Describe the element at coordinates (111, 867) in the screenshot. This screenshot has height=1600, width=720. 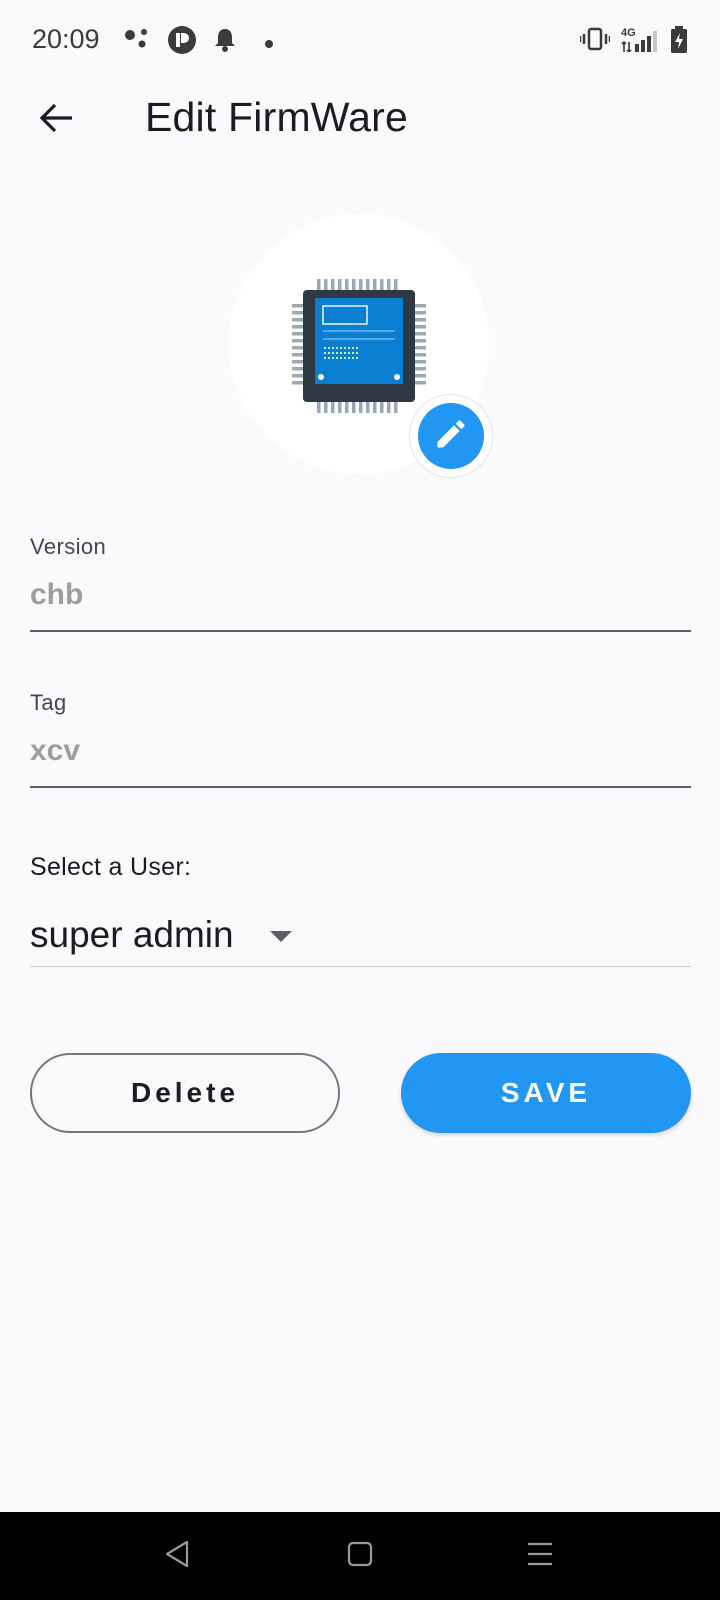
I see `select-user-label: Select a User:` at that location.